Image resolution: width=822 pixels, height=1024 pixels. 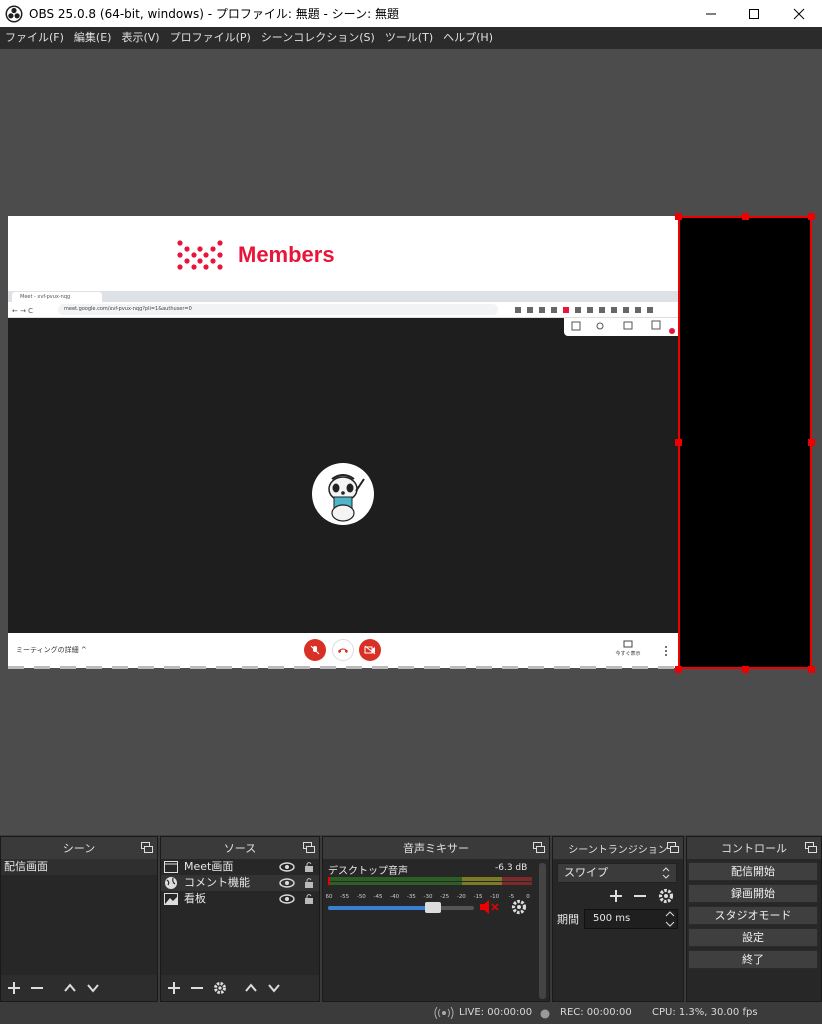 I want to click on settings-button: 設定, so click(x=753, y=937).